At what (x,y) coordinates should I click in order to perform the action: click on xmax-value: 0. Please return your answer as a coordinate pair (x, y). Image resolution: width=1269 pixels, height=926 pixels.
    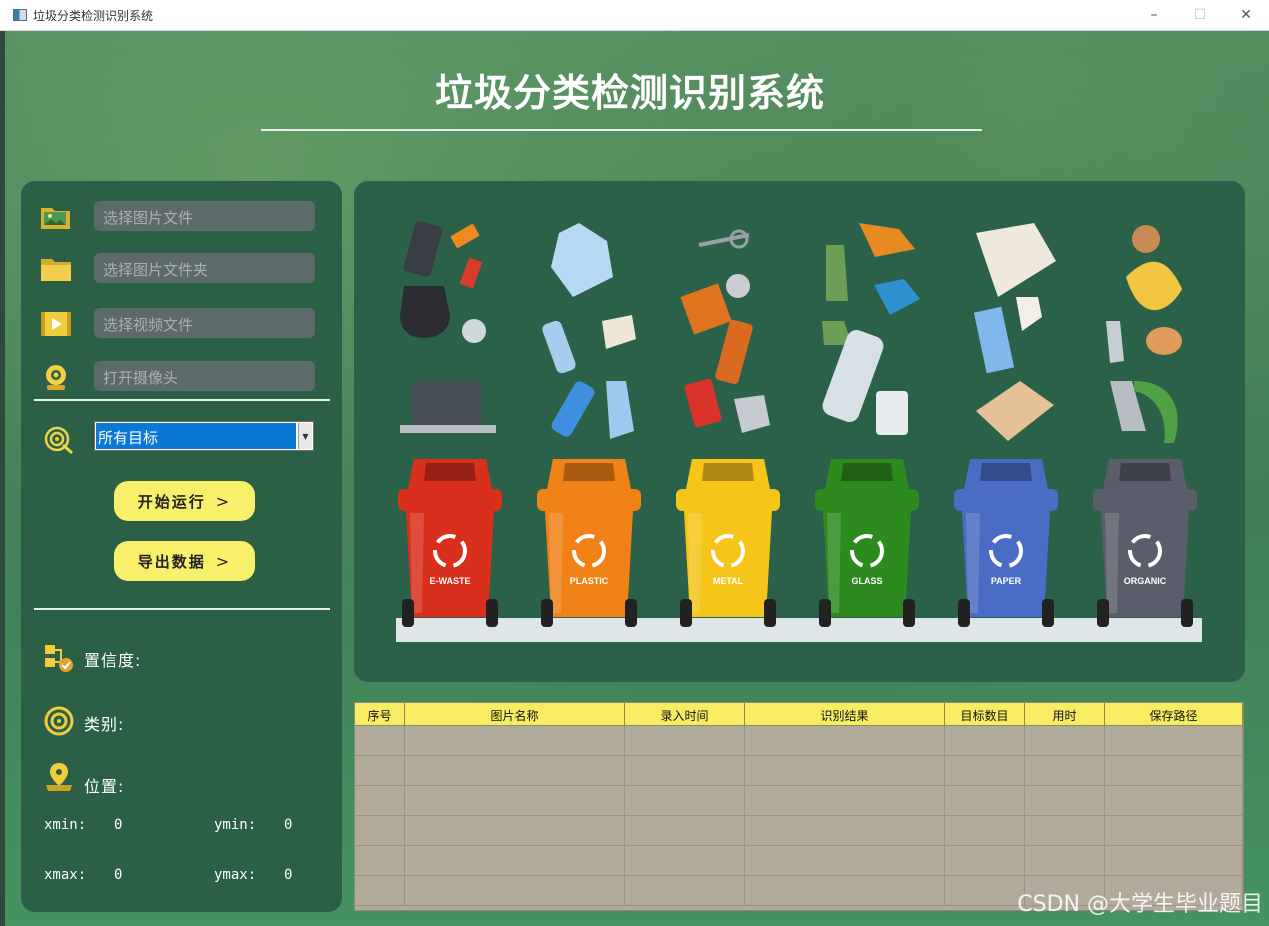
    Looking at the image, I should click on (118, 875).